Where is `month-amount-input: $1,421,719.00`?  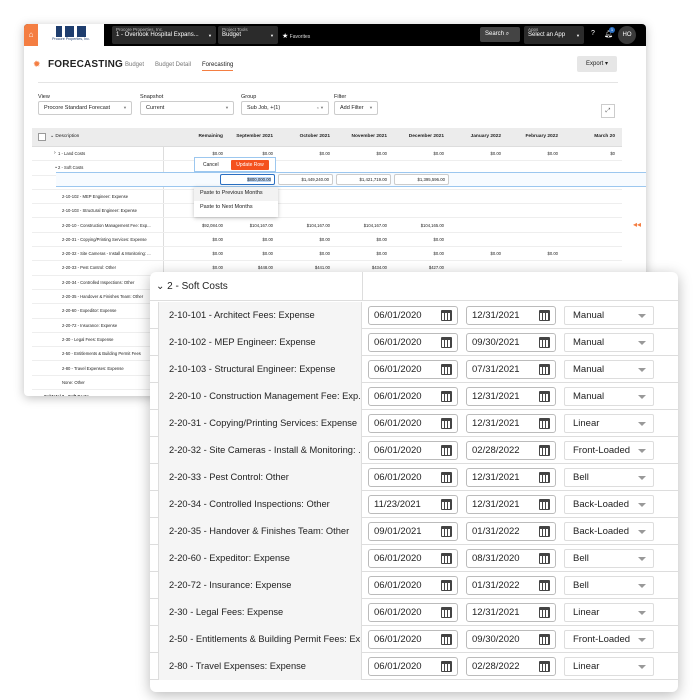 month-amount-input: $1,421,719.00 is located at coordinates (363, 179).